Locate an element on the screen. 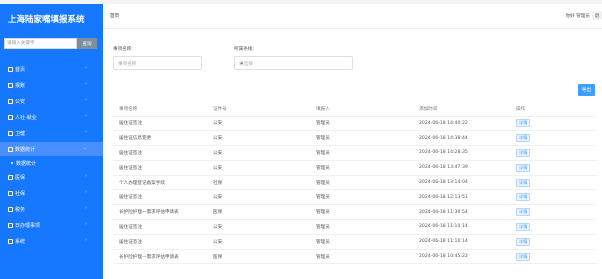  sidebar-item-medical: 医保 › is located at coordinates (51, 177).